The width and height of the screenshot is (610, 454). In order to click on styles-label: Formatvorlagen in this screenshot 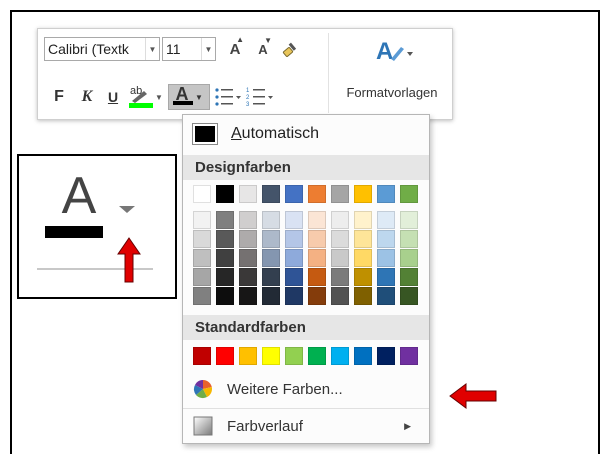, I will do `click(392, 92)`.